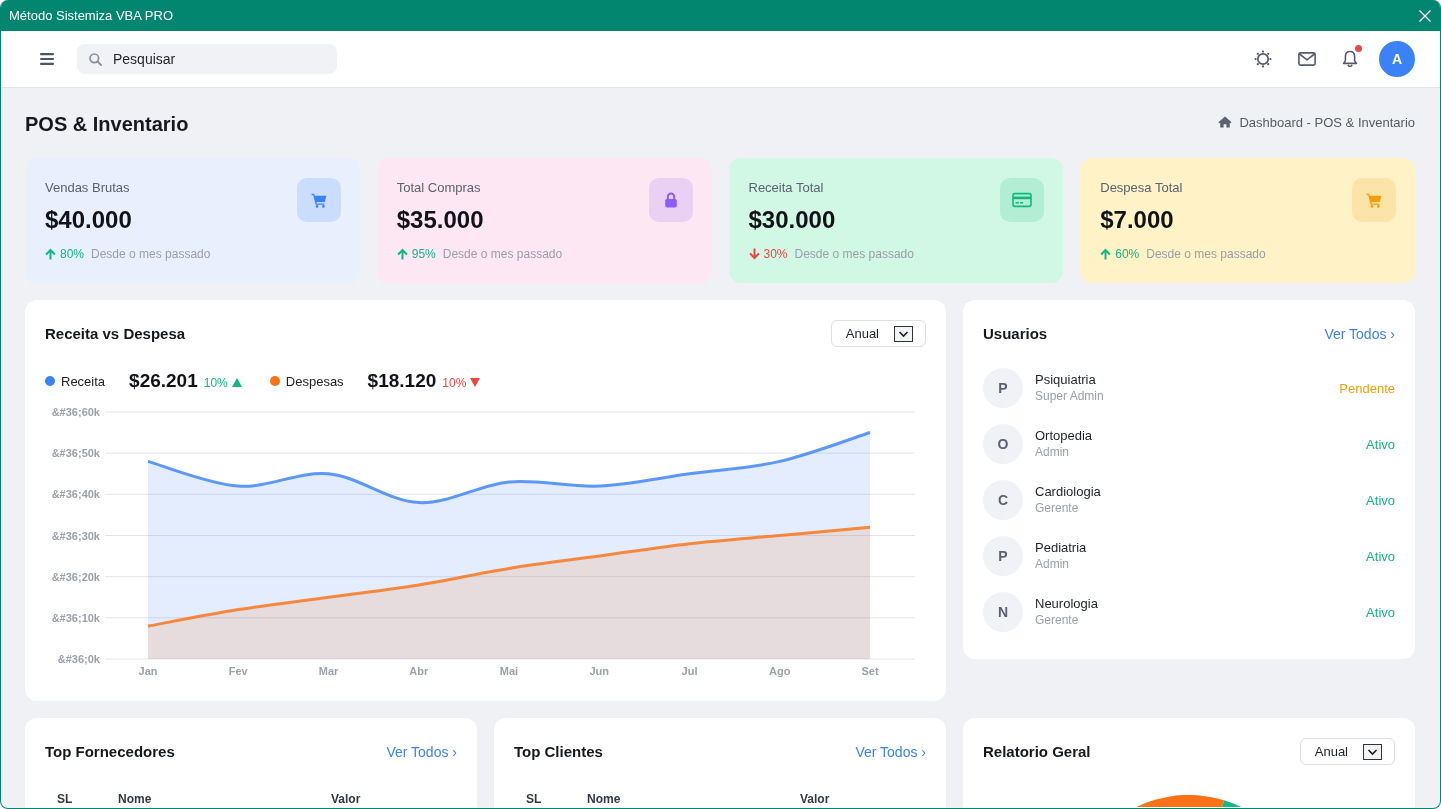 The image size is (1441, 809). What do you see at coordinates (148, 671) in the screenshot?
I see `x-axis-label: Jan` at bounding box center [148, 671].